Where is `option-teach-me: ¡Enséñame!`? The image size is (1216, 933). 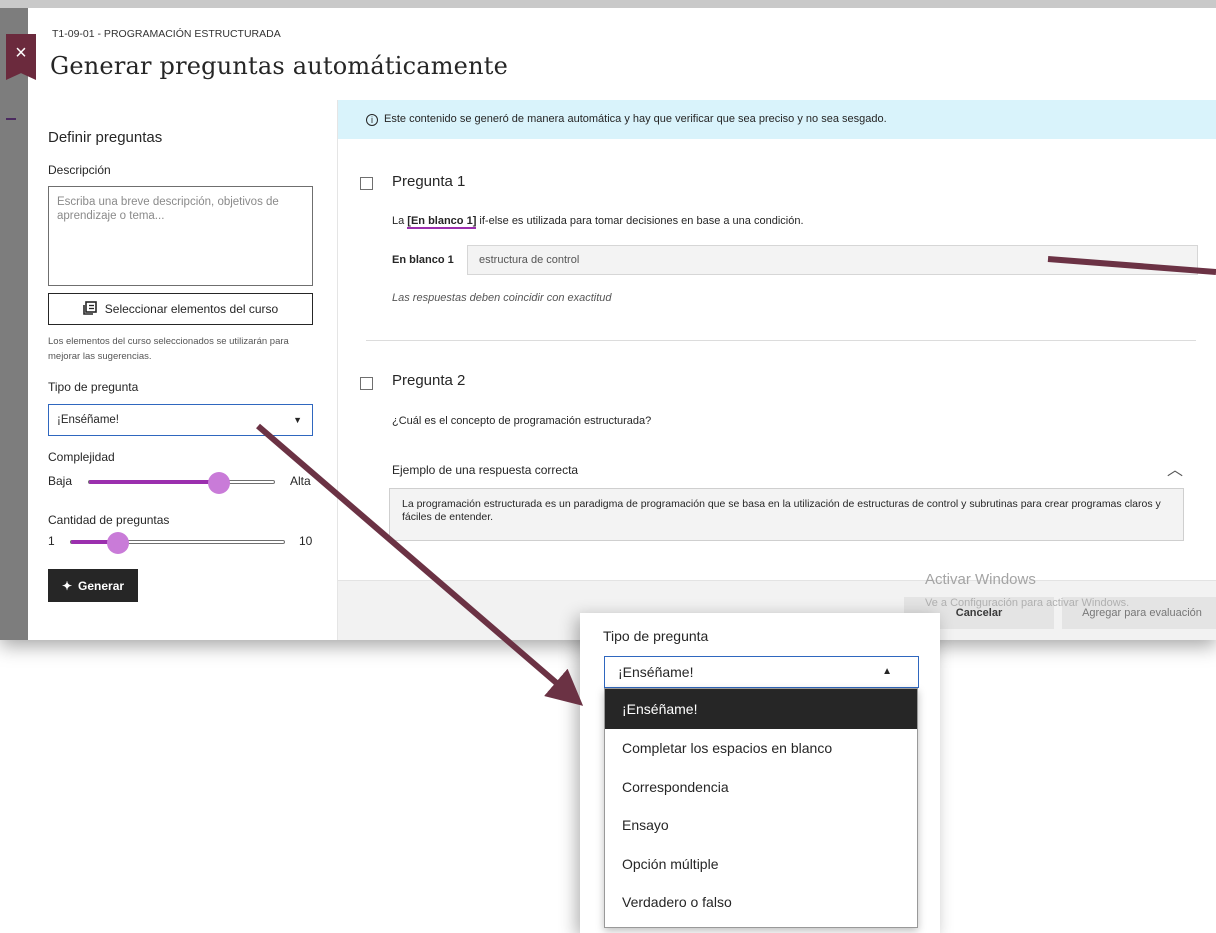 option-teach-me: ¡Enséñame! is located at coordinates (761, 709).